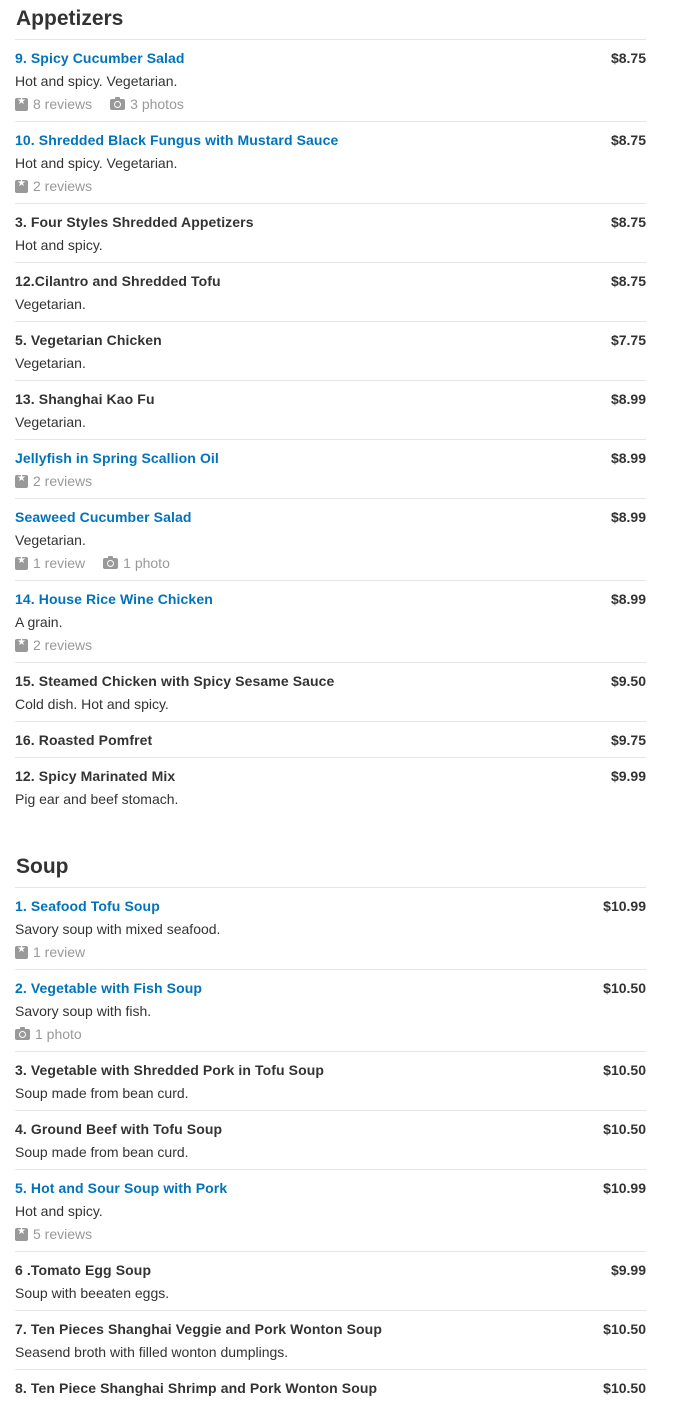  I want to click on reviews-count: 1 review, so click(59, 563).